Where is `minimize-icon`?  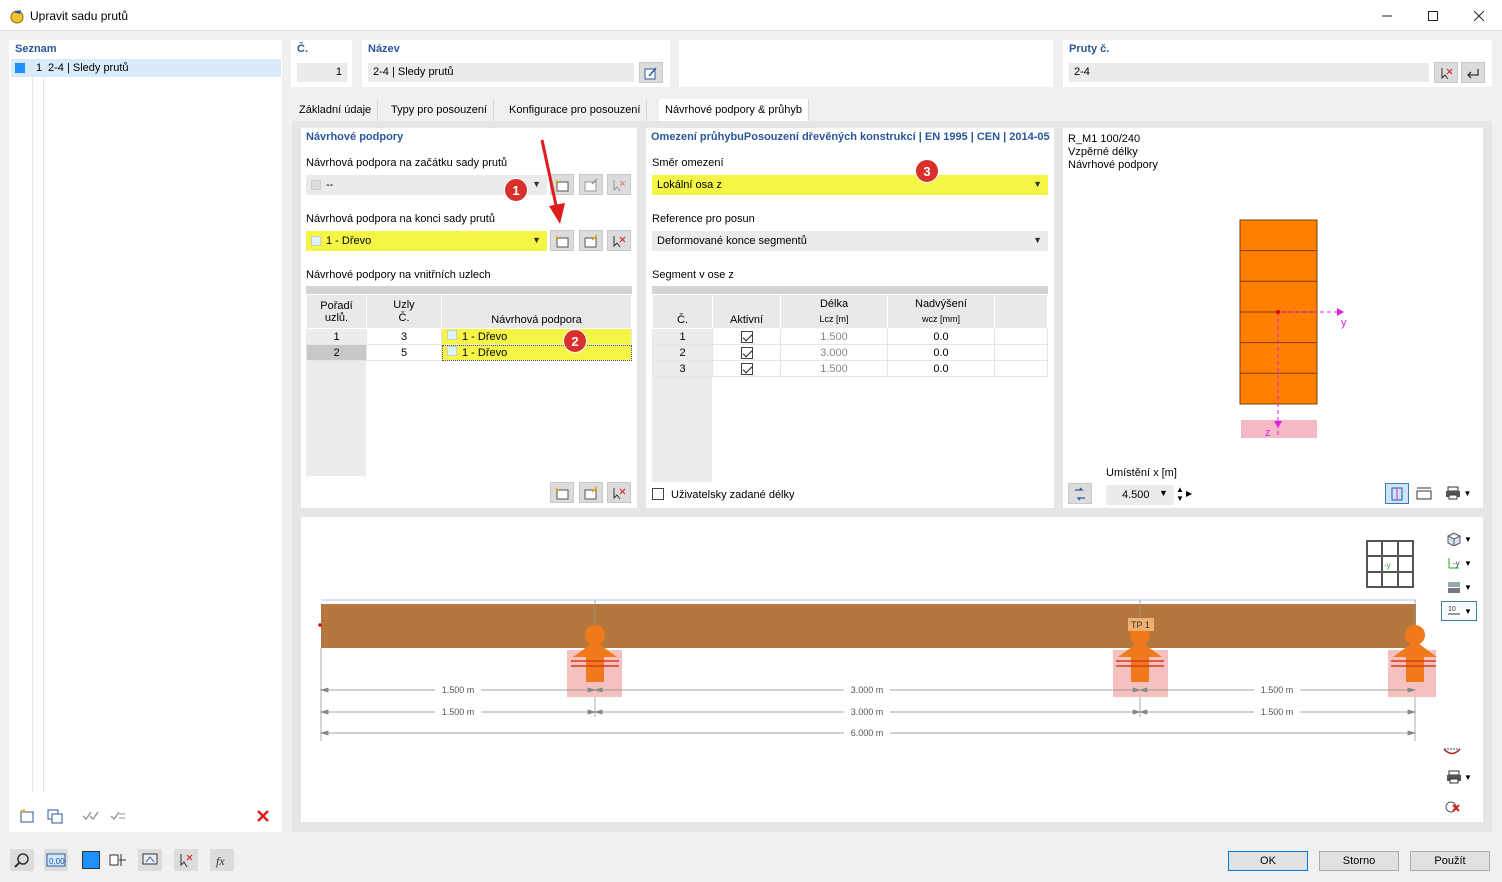
minimize-icon is located at coordinates (1387, 15).